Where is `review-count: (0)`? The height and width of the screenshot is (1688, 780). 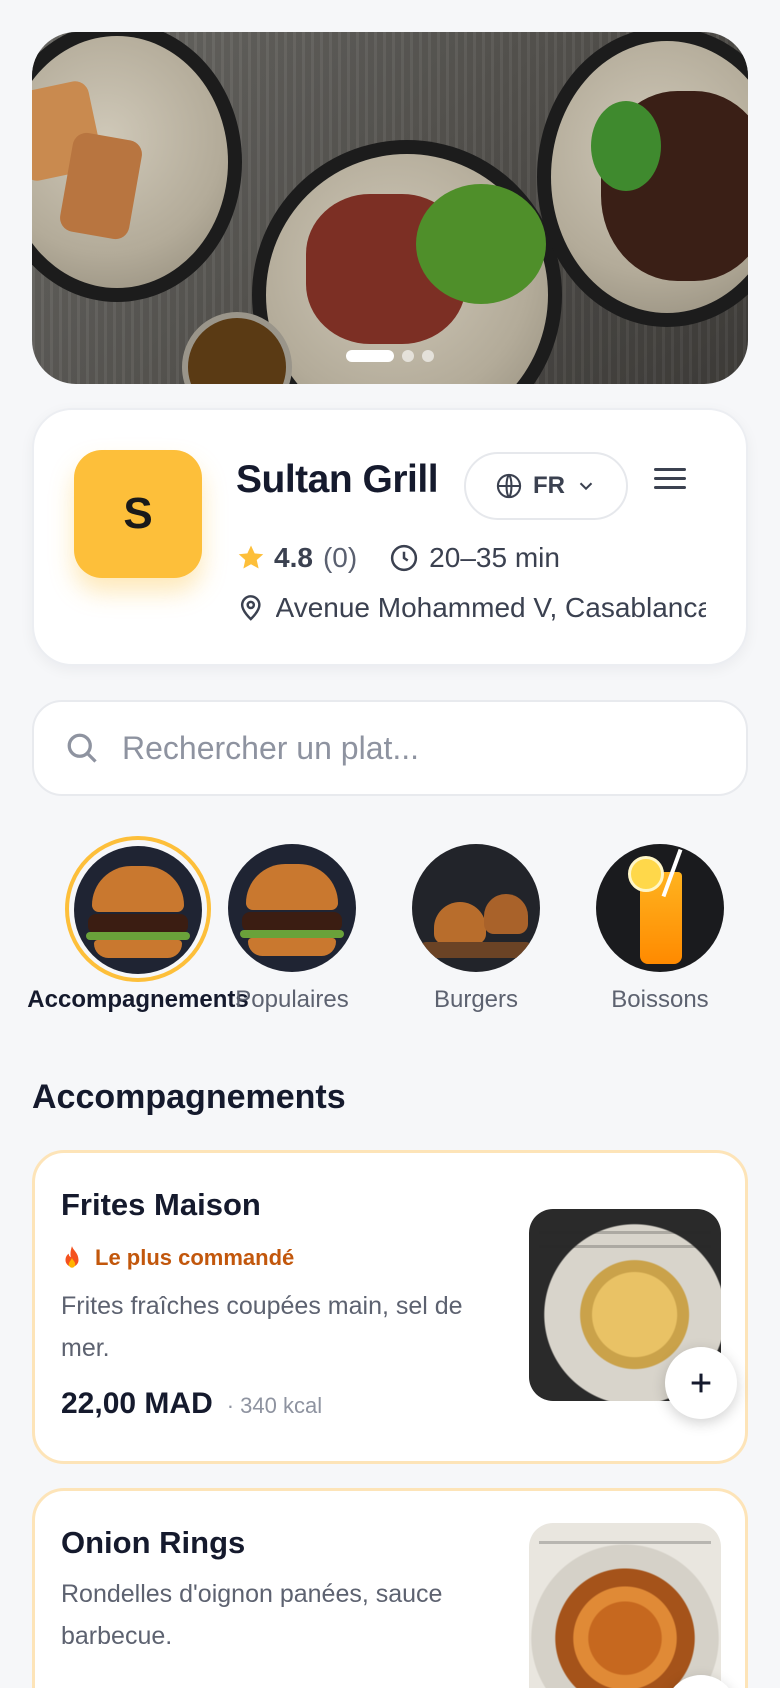 review-count: (0) is located at coordinates (340, 557).